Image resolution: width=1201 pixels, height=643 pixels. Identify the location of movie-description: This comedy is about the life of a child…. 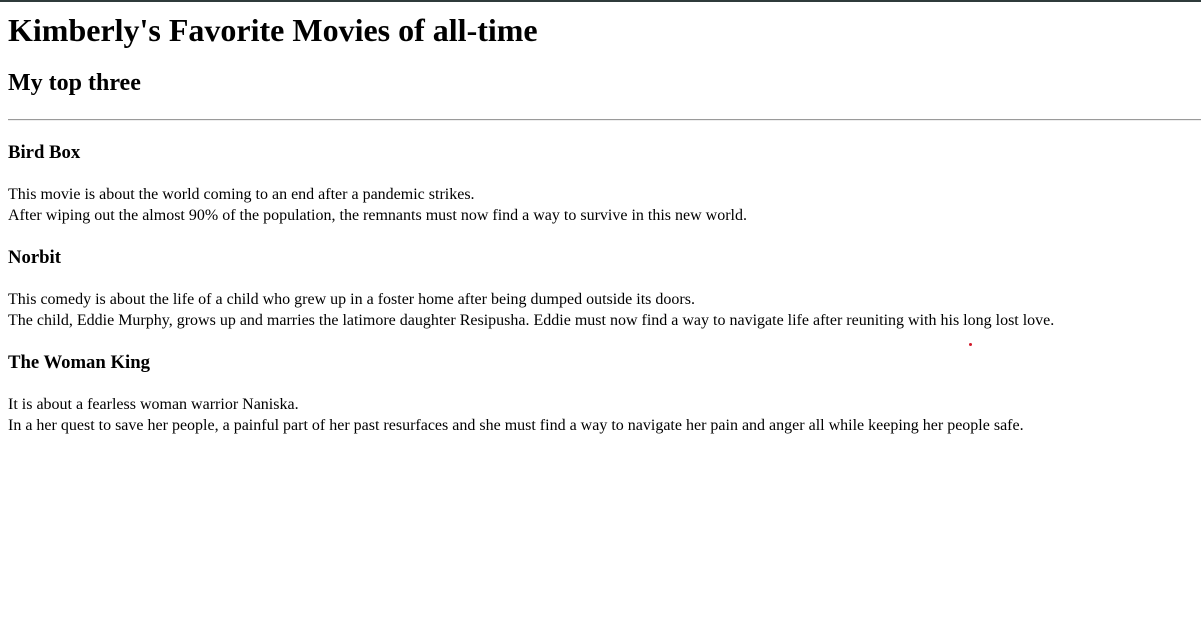
(600, 310).